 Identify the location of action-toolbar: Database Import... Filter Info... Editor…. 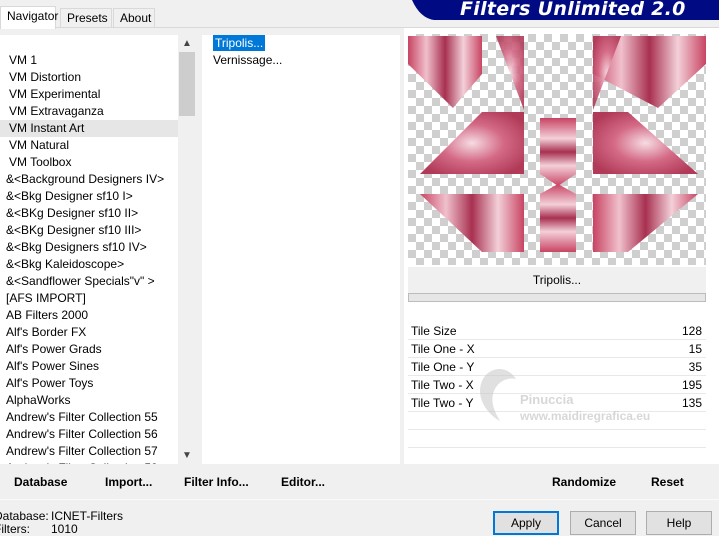
(359, 482).